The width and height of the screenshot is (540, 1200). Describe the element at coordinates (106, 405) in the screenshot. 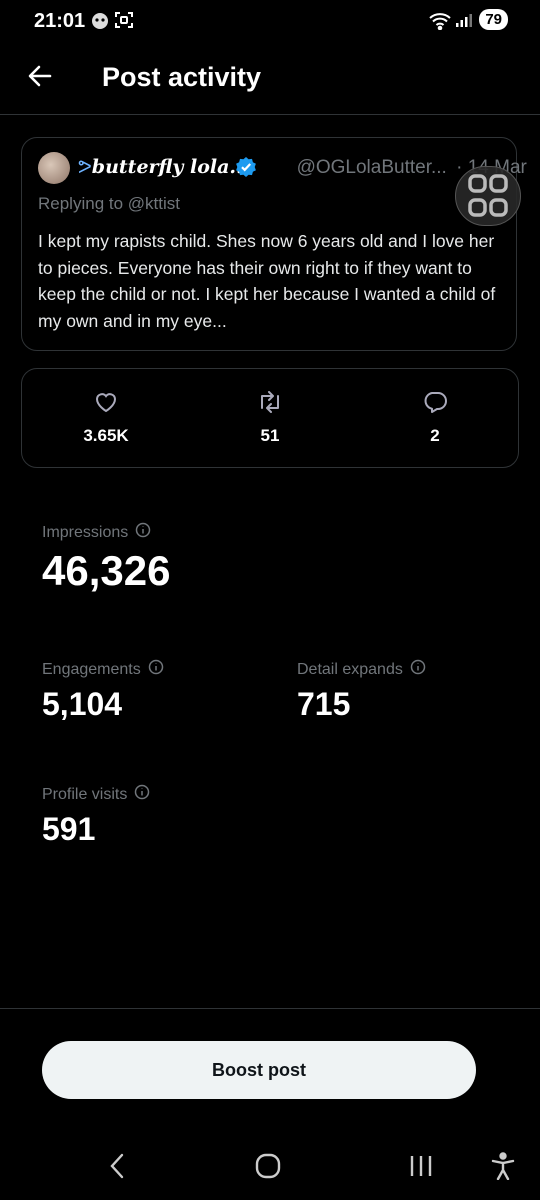

I see `heart-icon` at that location.